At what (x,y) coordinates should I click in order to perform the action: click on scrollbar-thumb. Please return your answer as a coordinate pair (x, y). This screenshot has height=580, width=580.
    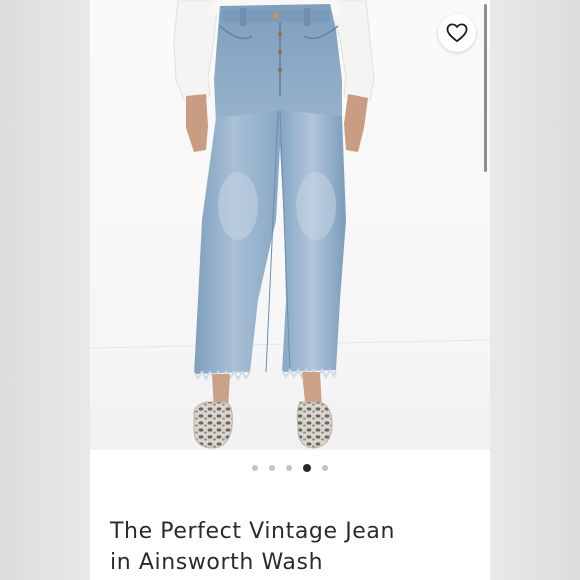
    Looking at the image, I should click on (485, 88).